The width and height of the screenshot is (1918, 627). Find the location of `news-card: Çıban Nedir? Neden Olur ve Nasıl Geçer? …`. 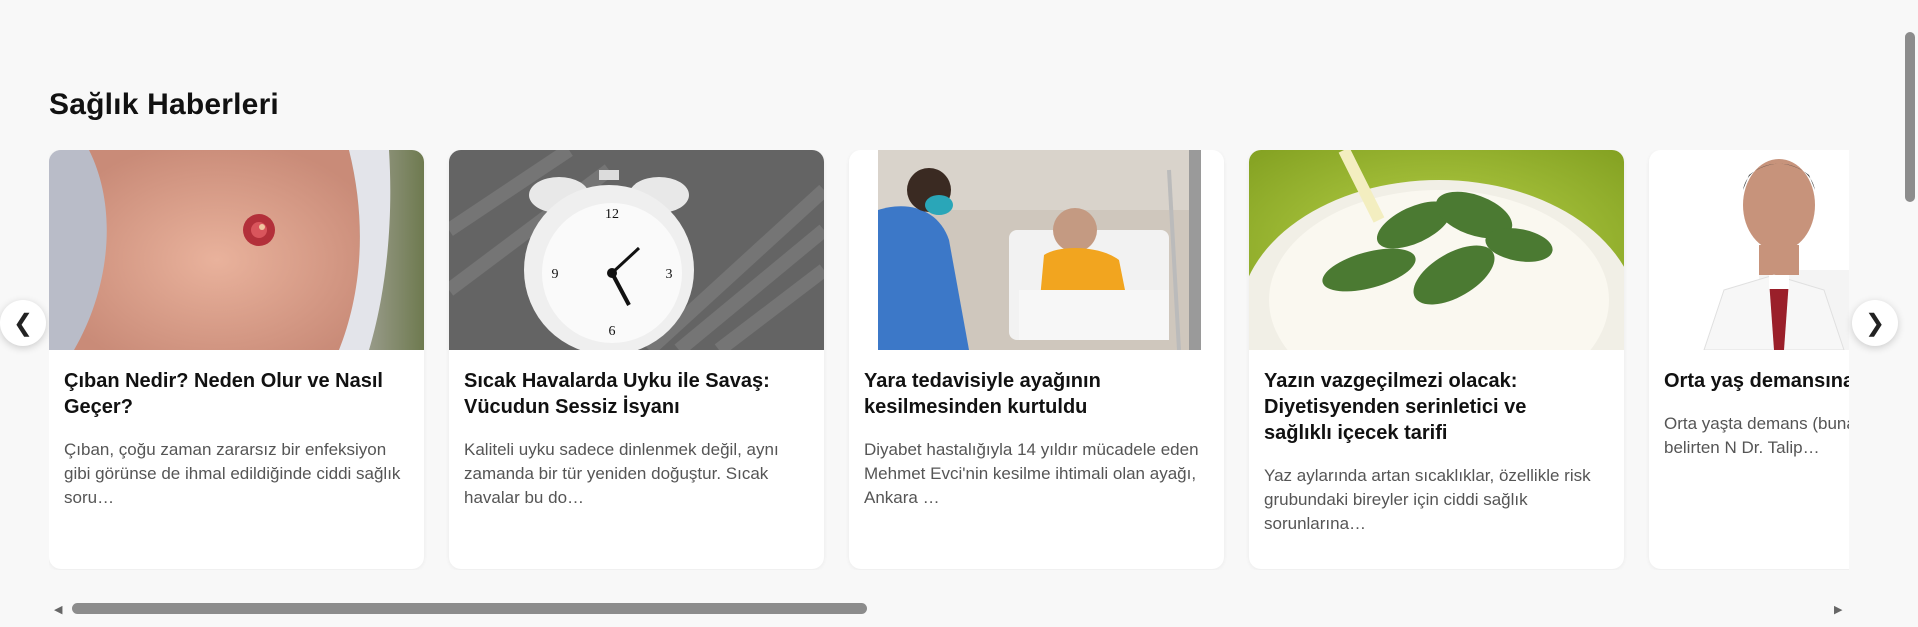

news-card: Çıban Nedir? Neden Olur ve Nasıl Geçer? … is located at coordinates (236, 359).